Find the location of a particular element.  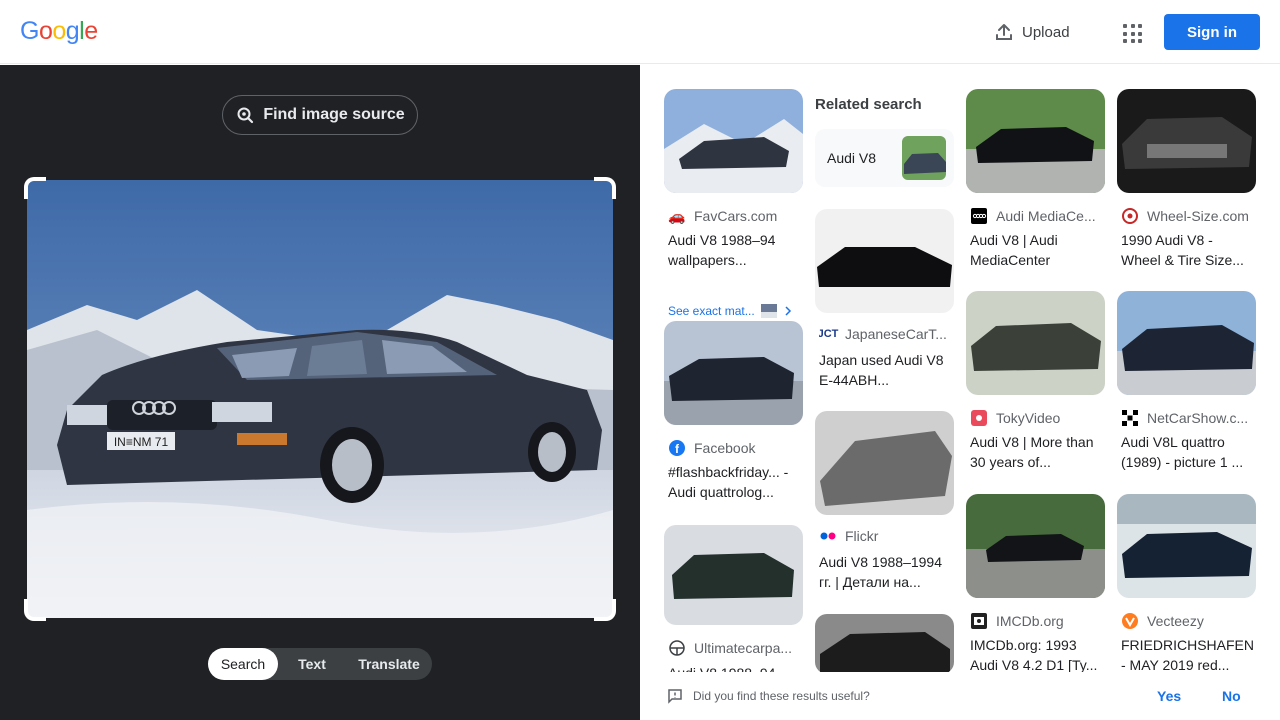

tab-translate: Translate is located at coordinates (389, 664).